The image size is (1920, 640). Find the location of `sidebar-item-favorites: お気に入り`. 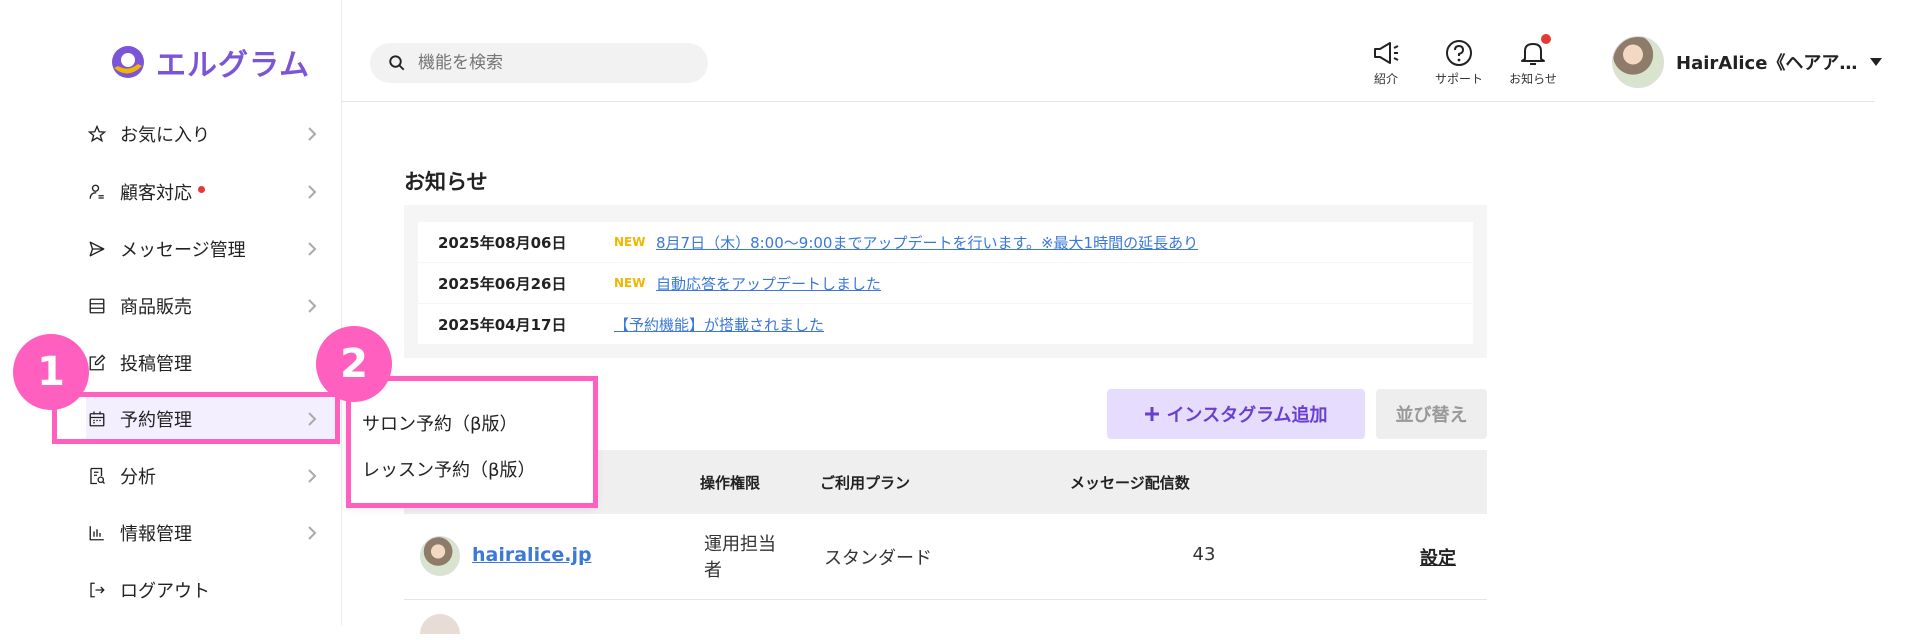

sidebar-item-favorites: お気に入り is located at coordinates (211, 134).